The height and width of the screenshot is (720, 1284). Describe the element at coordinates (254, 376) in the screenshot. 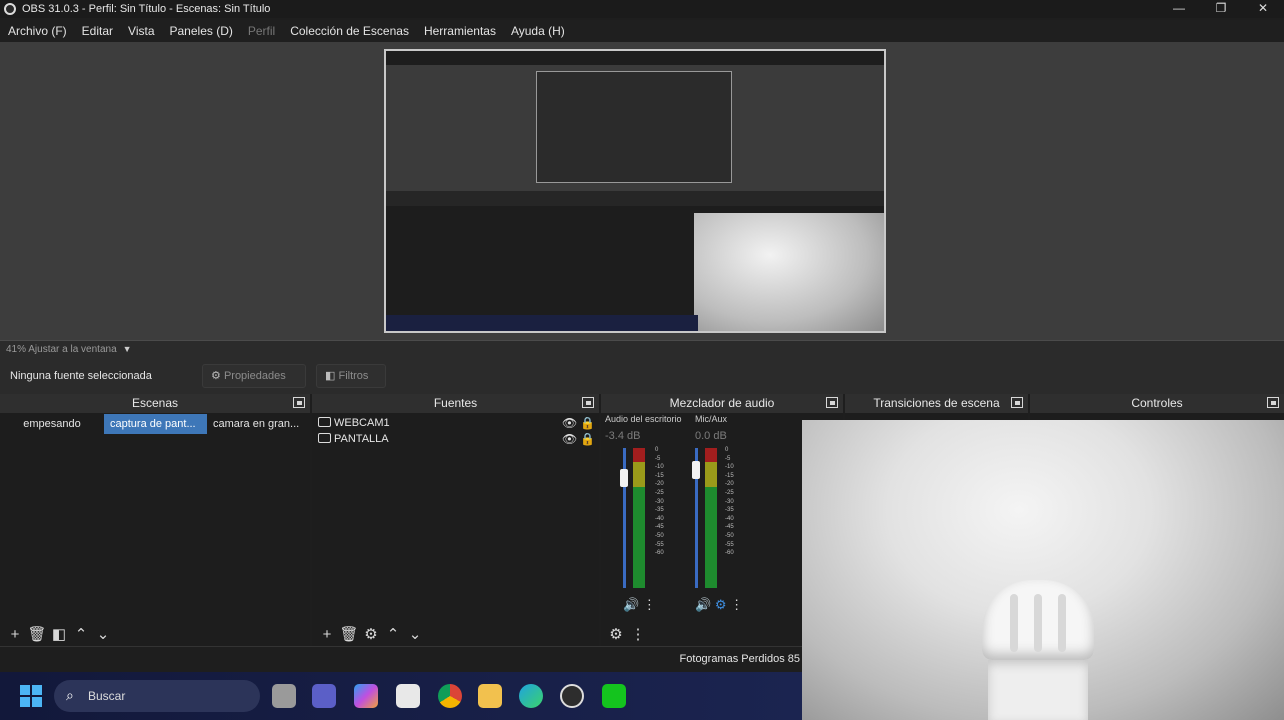

I see `properties-button: ⚙ Propiedades` at that location.